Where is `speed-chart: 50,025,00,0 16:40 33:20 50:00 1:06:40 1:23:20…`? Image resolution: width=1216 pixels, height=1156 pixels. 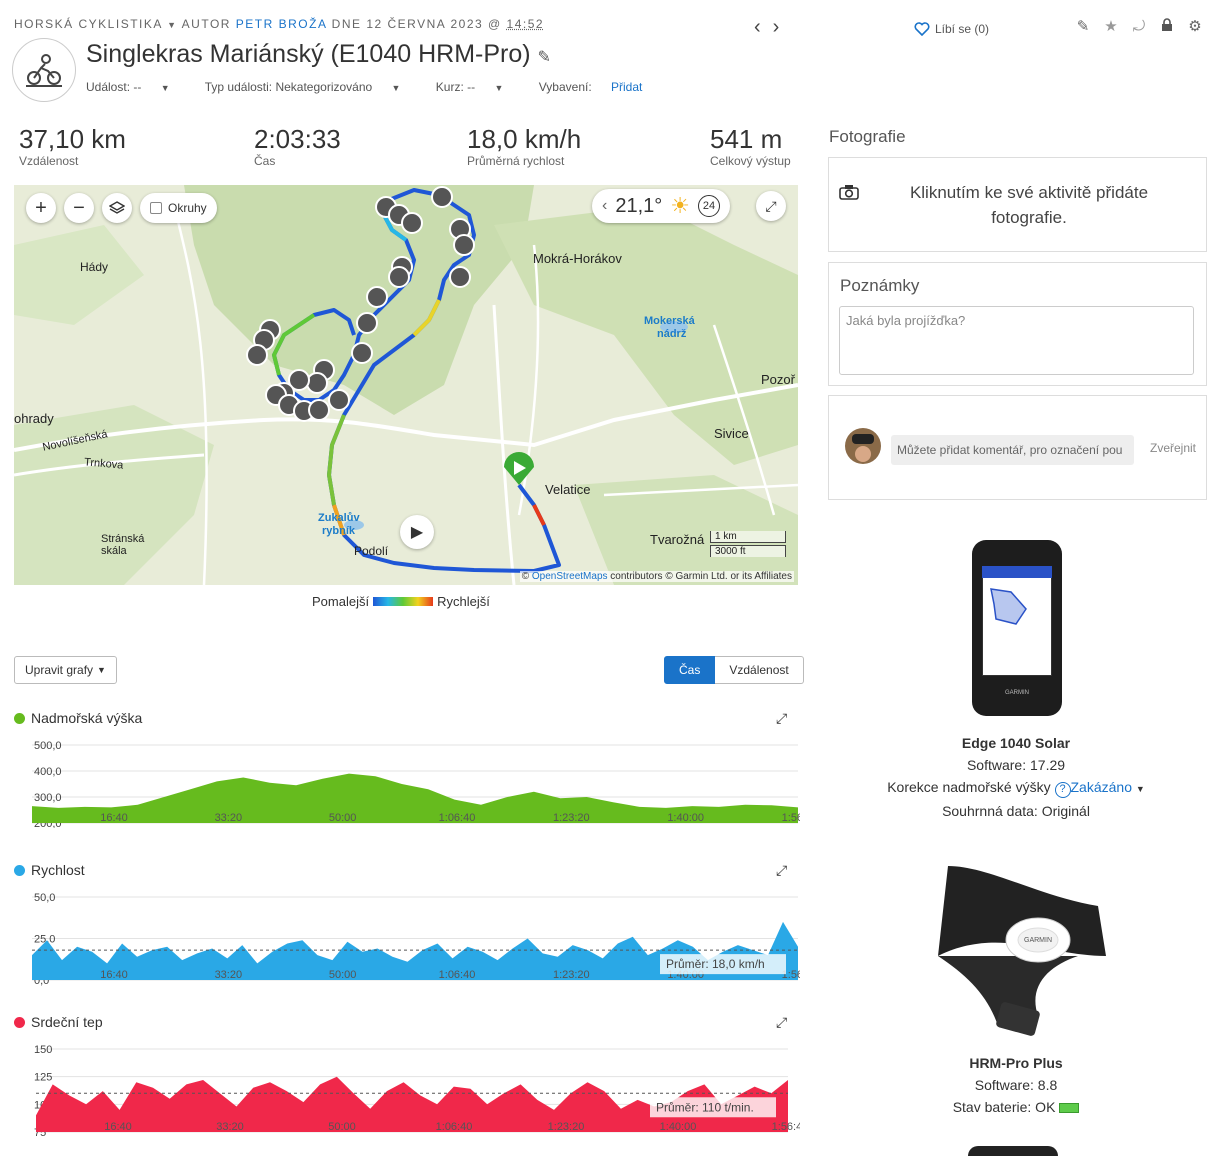
speed-chart: 50,025,00,0 16:40 33:20 50:00 1:06:40 1:23:20… is located at coordinates (407, 938).